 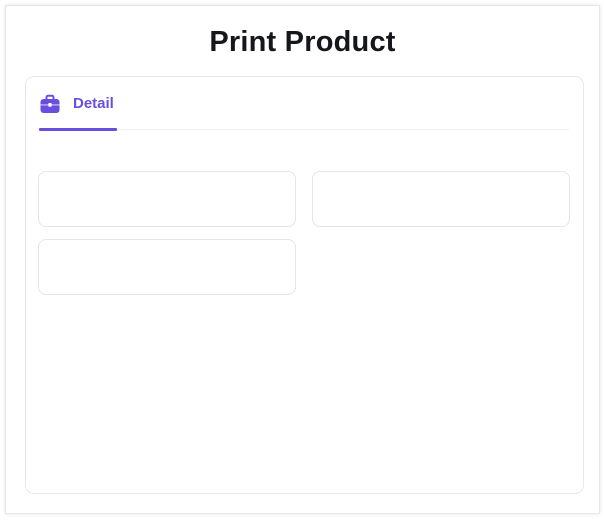 I want to click on modal-title: Print Product, so click(x=302, y=42).